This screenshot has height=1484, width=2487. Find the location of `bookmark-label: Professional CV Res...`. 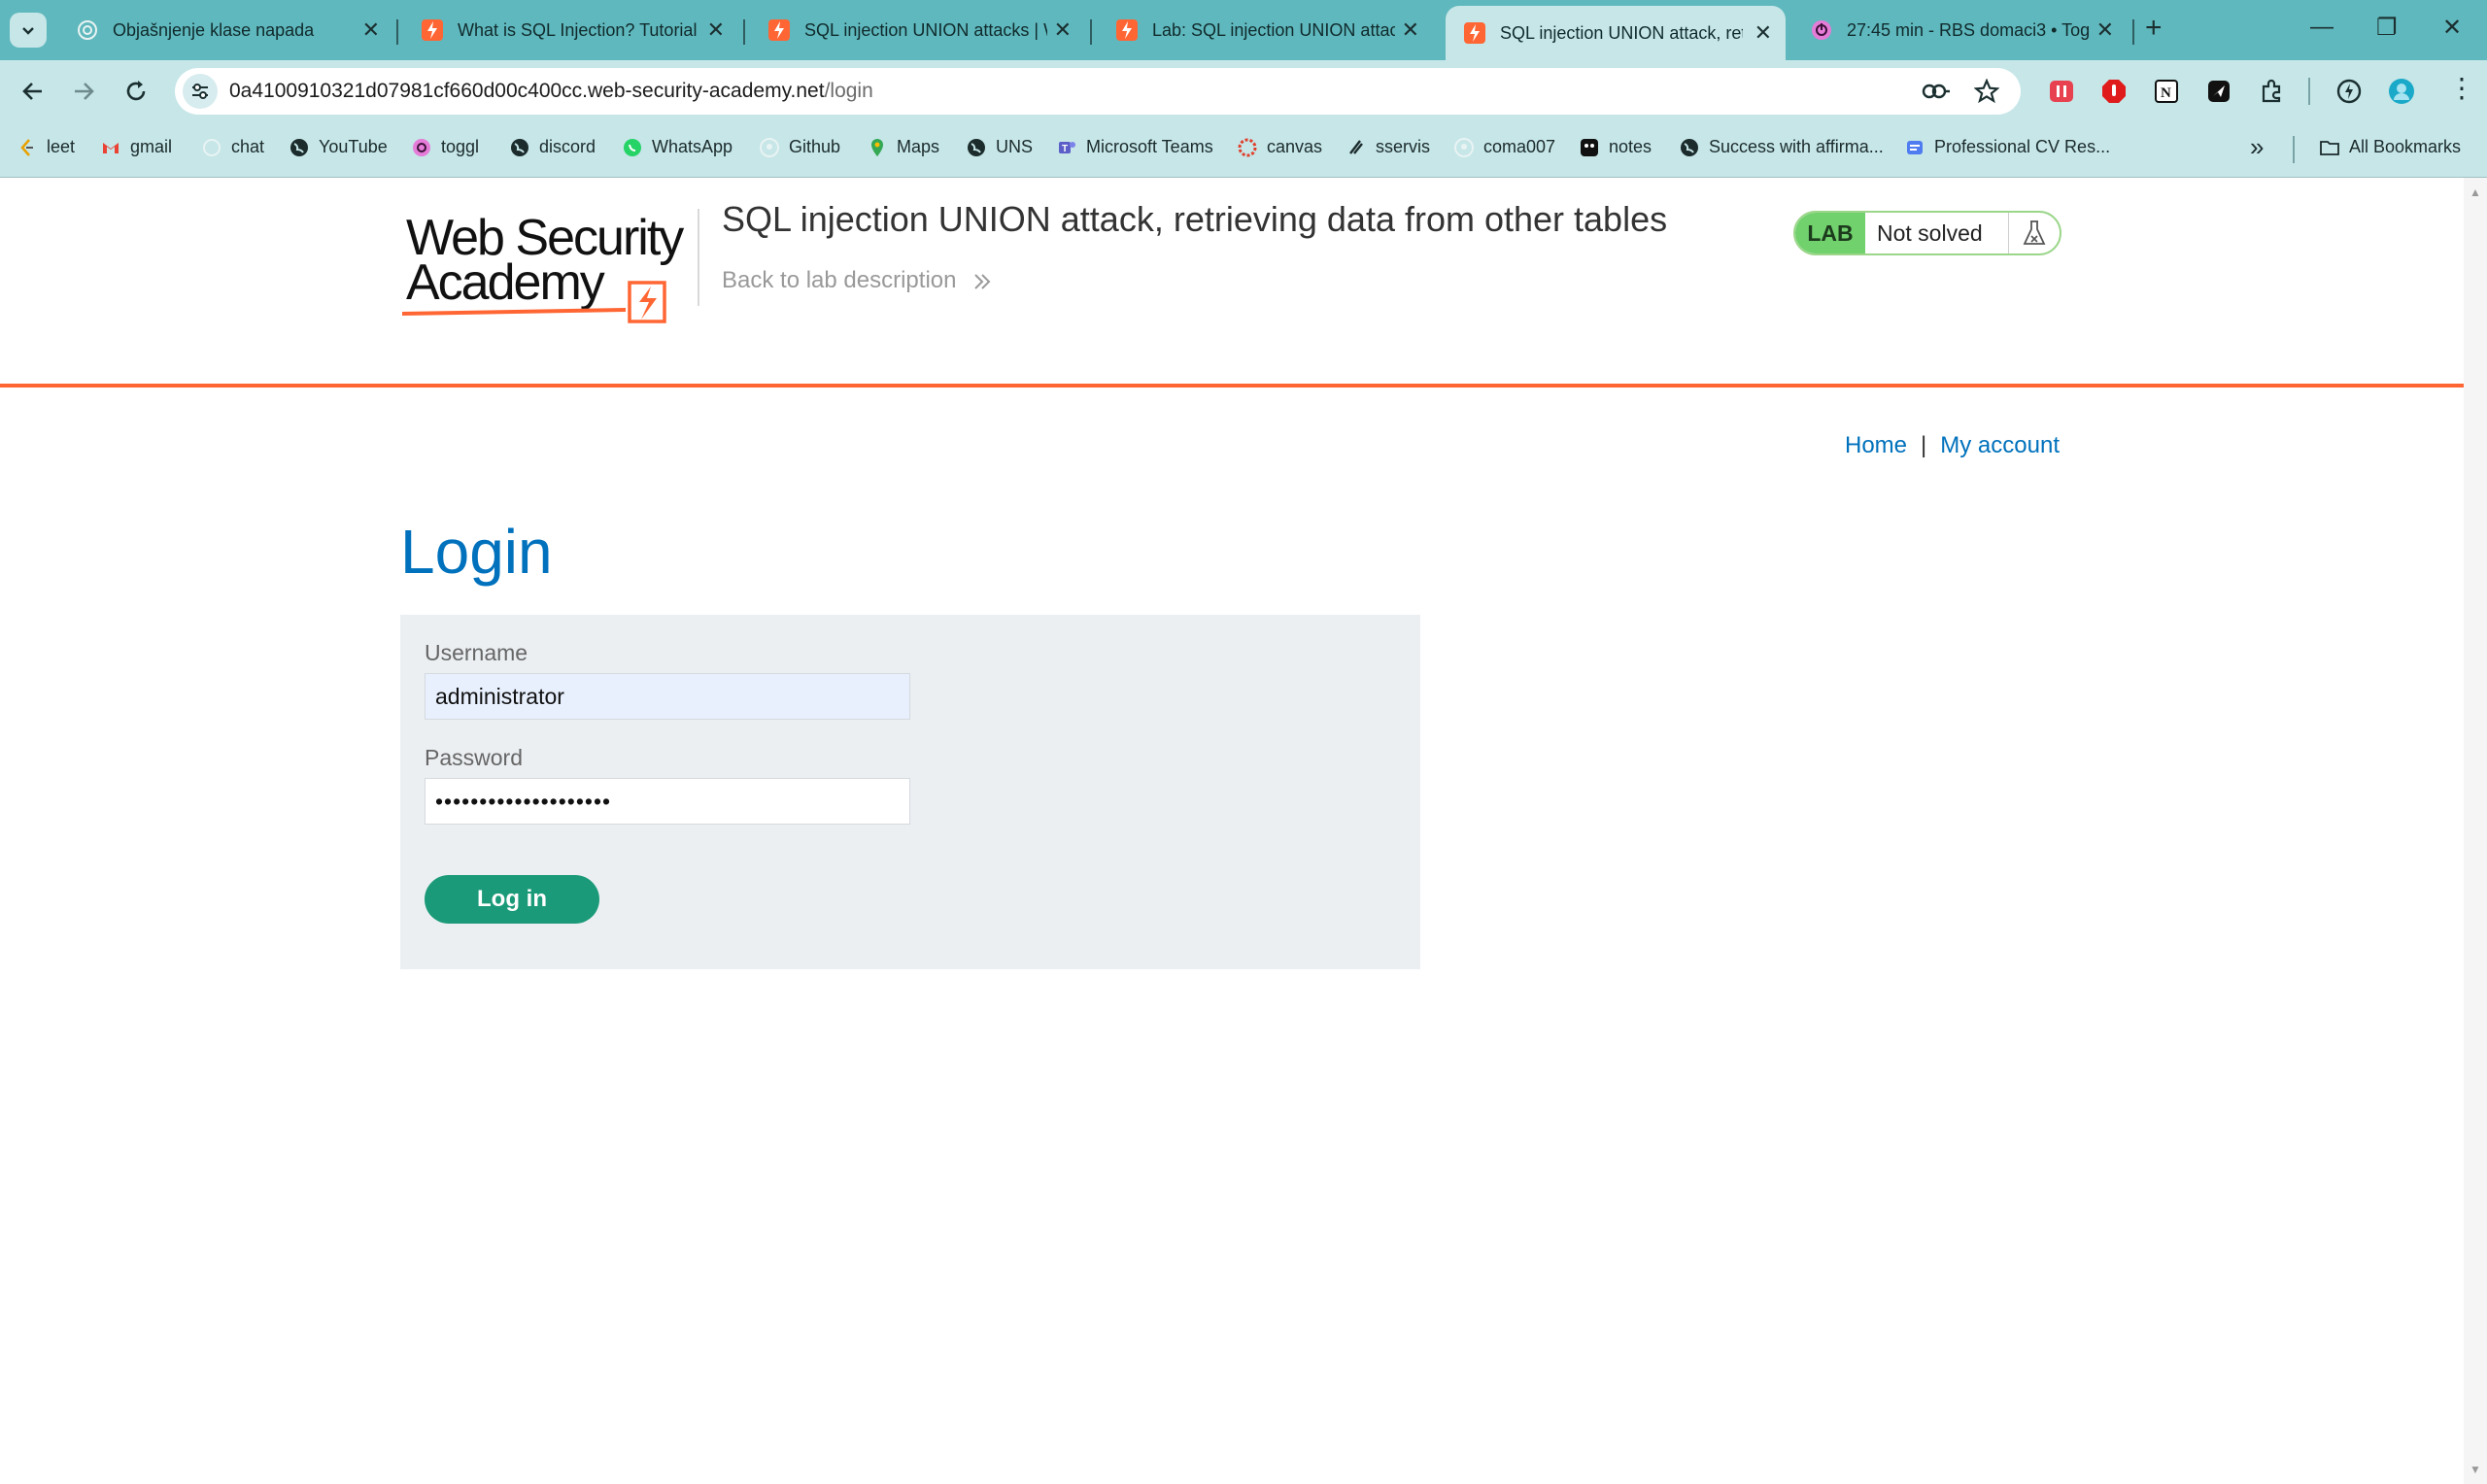

bookmark-label: Professional CV Res... is located at coordinates (2022, 146).